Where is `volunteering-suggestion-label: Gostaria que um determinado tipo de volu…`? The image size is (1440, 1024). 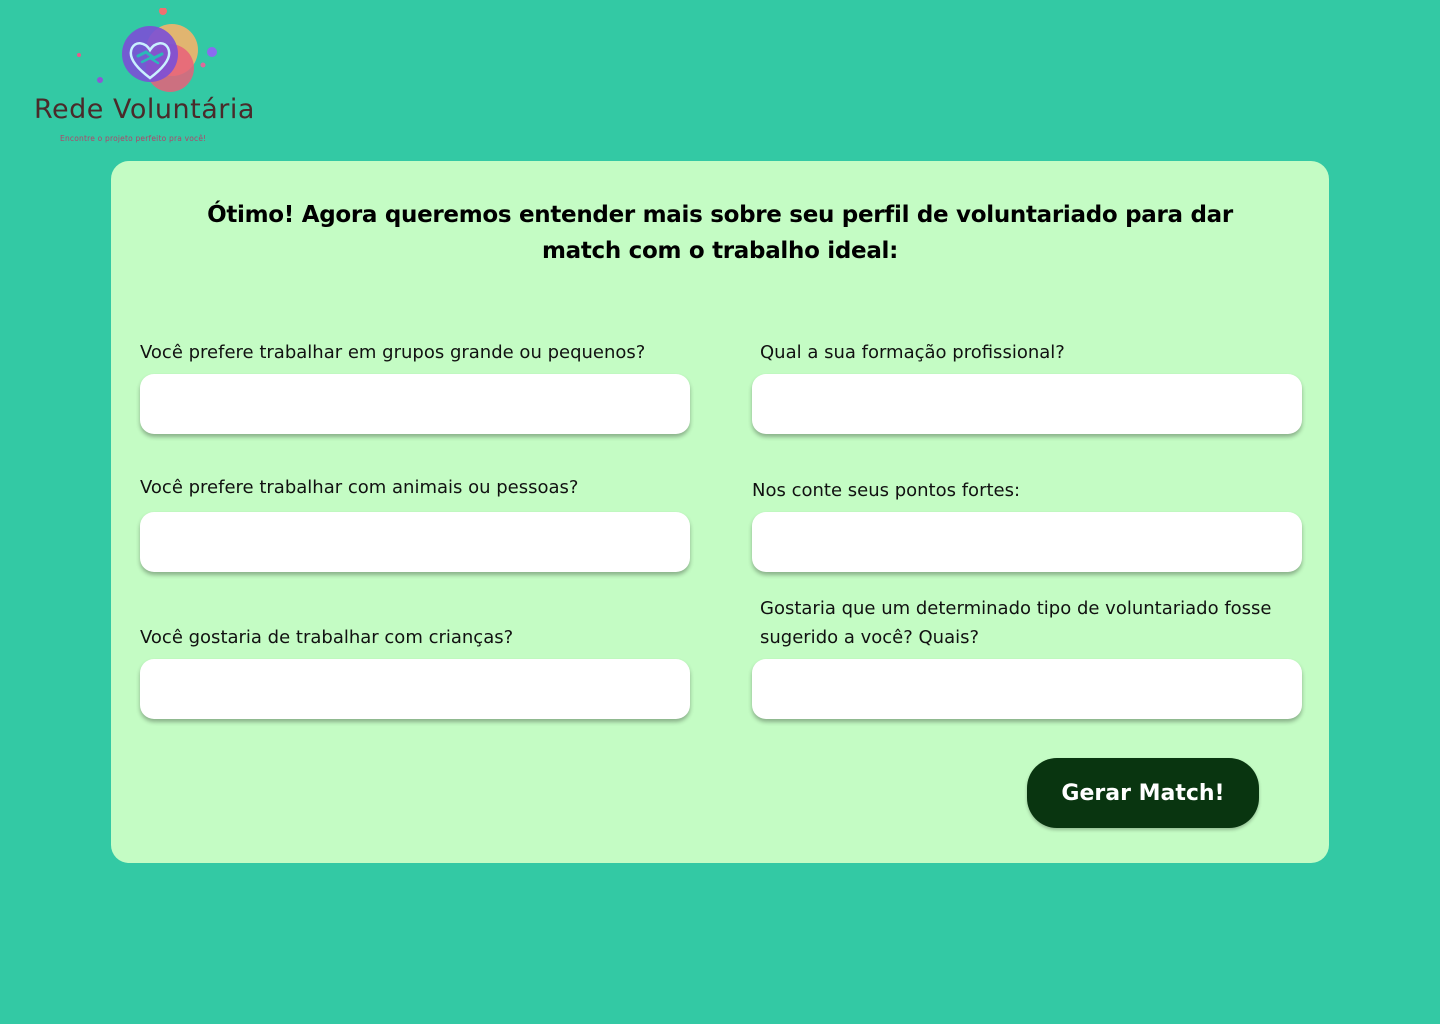 volunteering-suggestion-label: Gostaria que um determinado tipo de volu… is located at coordinates (1016, 623).